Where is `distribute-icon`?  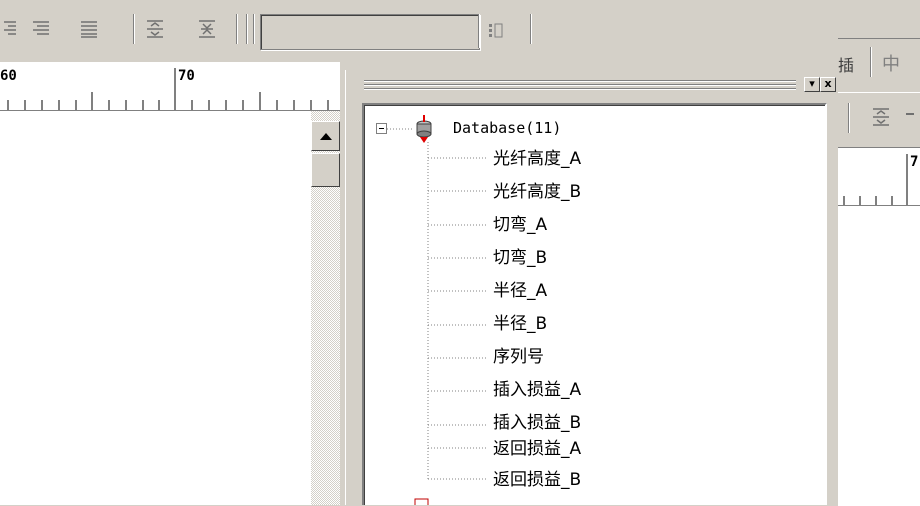
distribute-icon is located at coordinates (89, 29).